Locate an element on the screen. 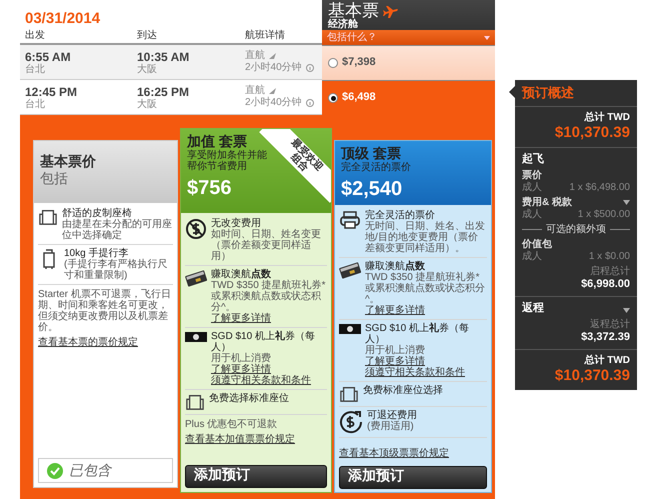 The width and height of the screenshot is (650, 499). subtotal-amount: $3,372.39 is located at coordinates (605, 337).